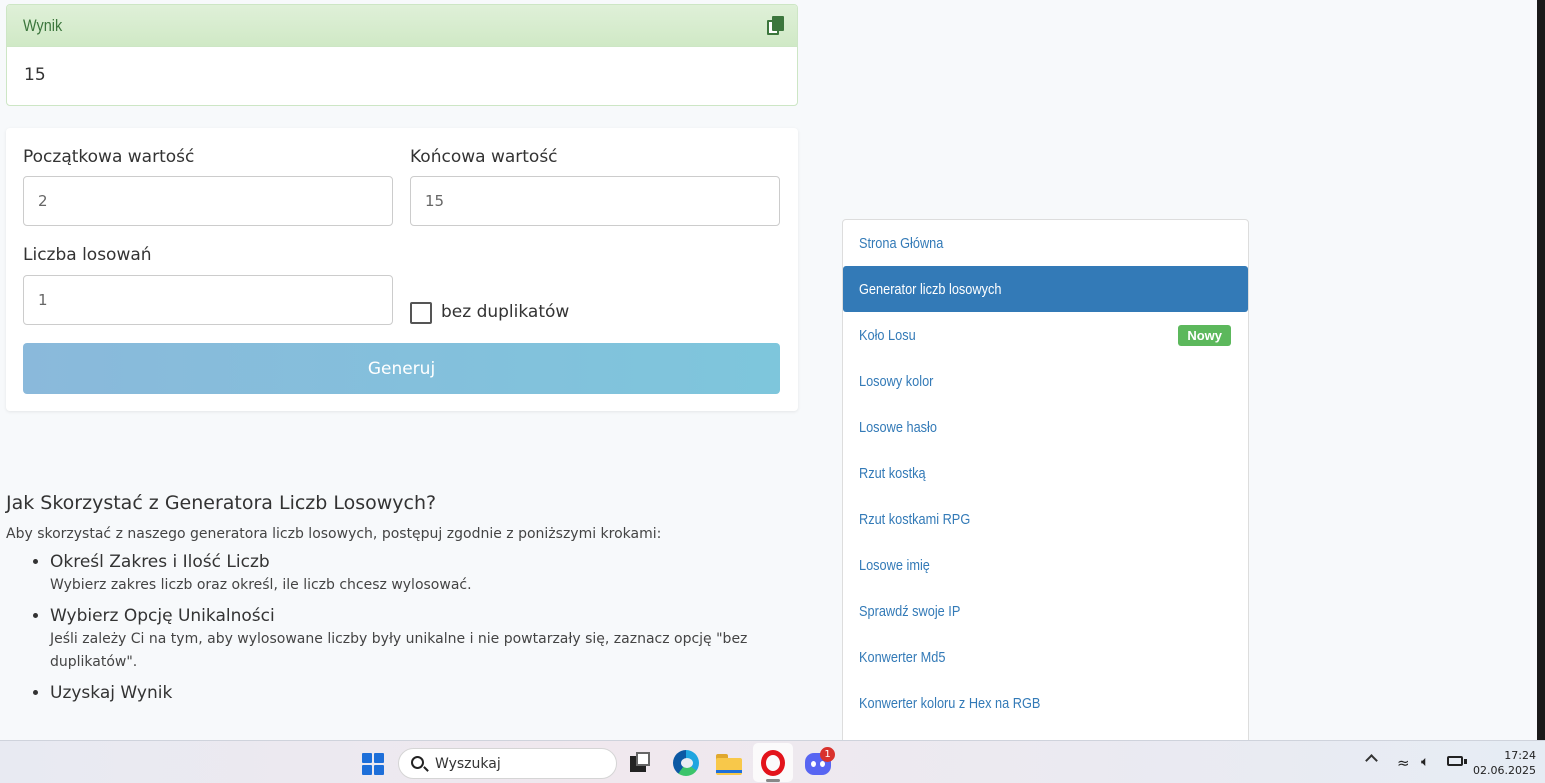  I want to click on sidebar-item-label: Losowy kolor, so click(896, 381).